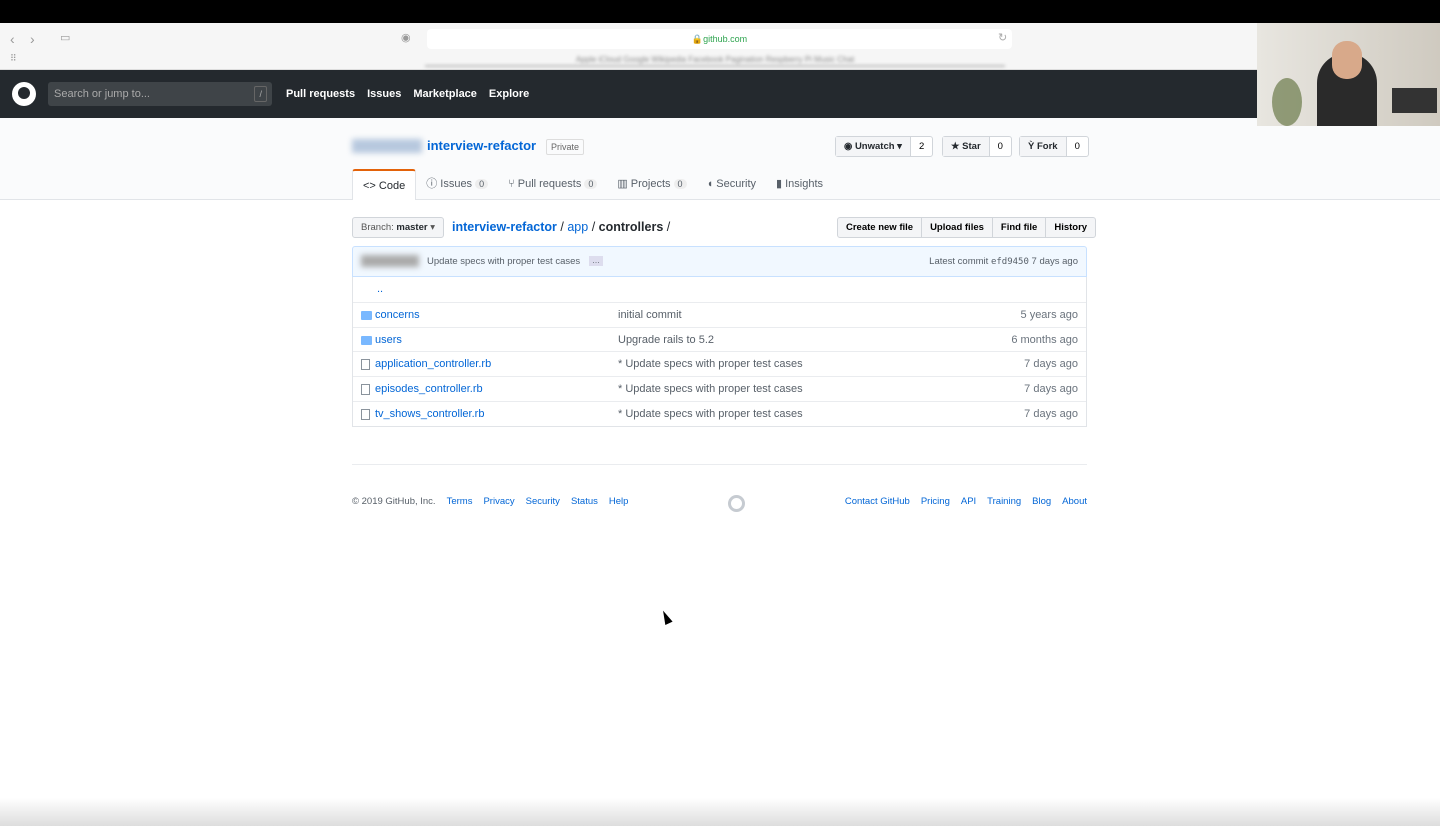 The height and width of the screenshot is (826, 1440). I want to click on copyright: © 2019 GitHub, Inc., so click(394, 501).